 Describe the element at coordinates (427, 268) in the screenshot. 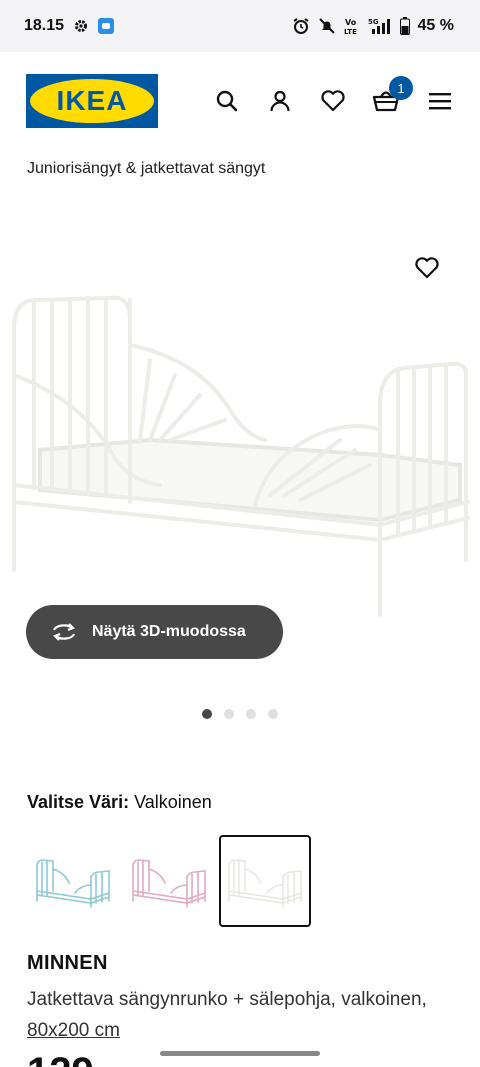

I see `add-to-favourites-heart-icon` at that location.